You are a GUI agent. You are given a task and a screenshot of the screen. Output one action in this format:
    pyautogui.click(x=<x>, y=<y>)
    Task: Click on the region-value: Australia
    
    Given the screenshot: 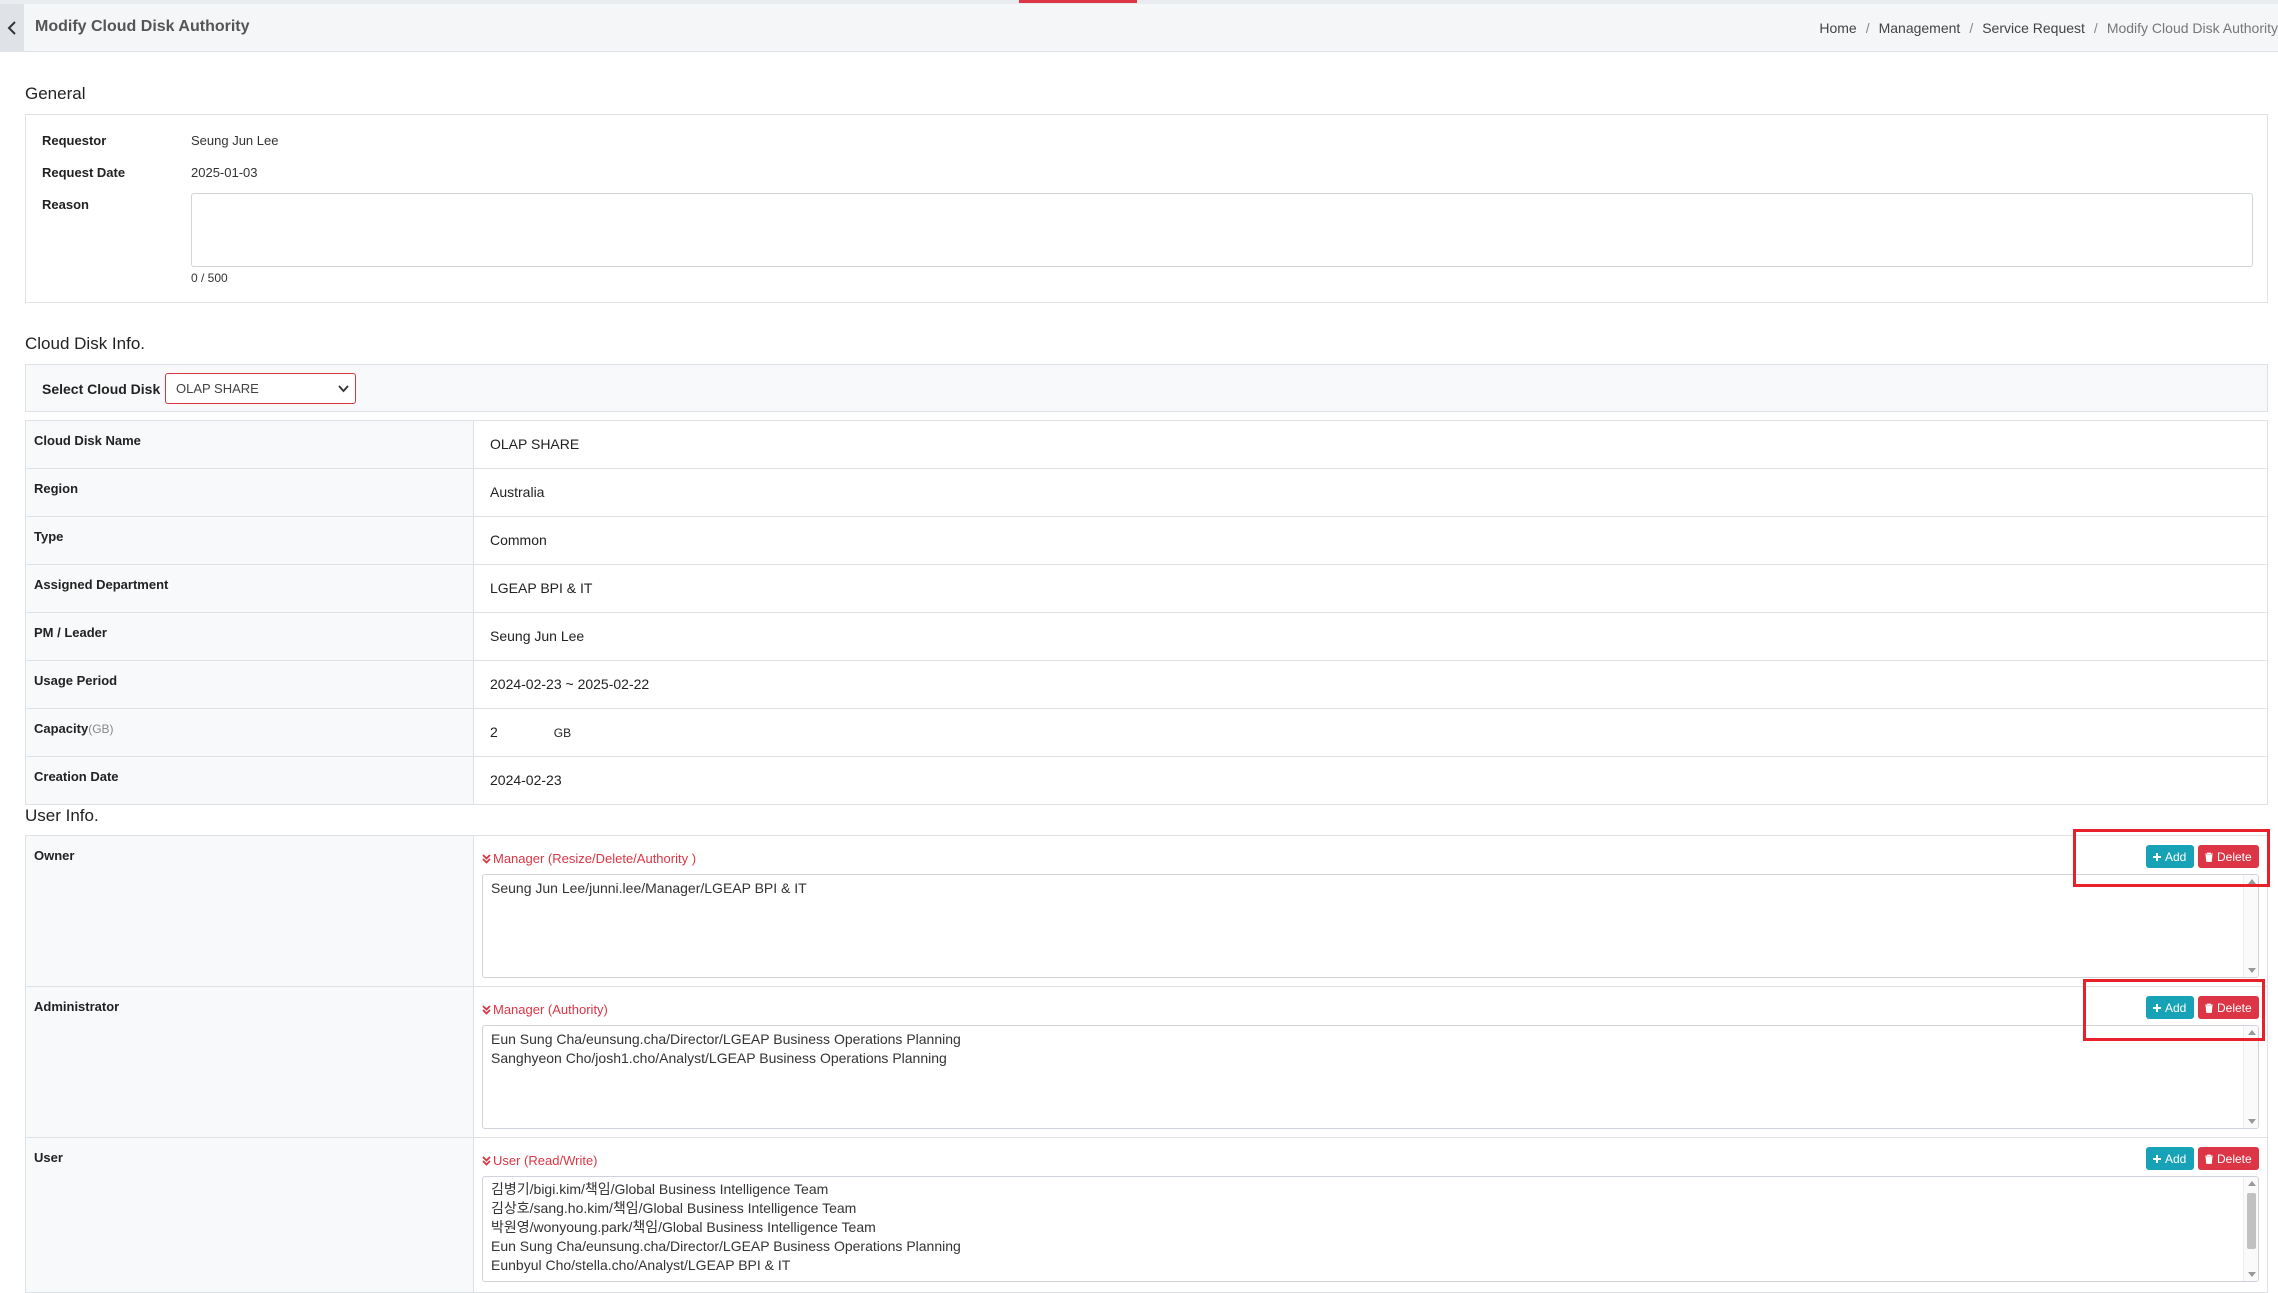 What is the action you would take?
    pyautogui.click(x=1370, y=492)
    